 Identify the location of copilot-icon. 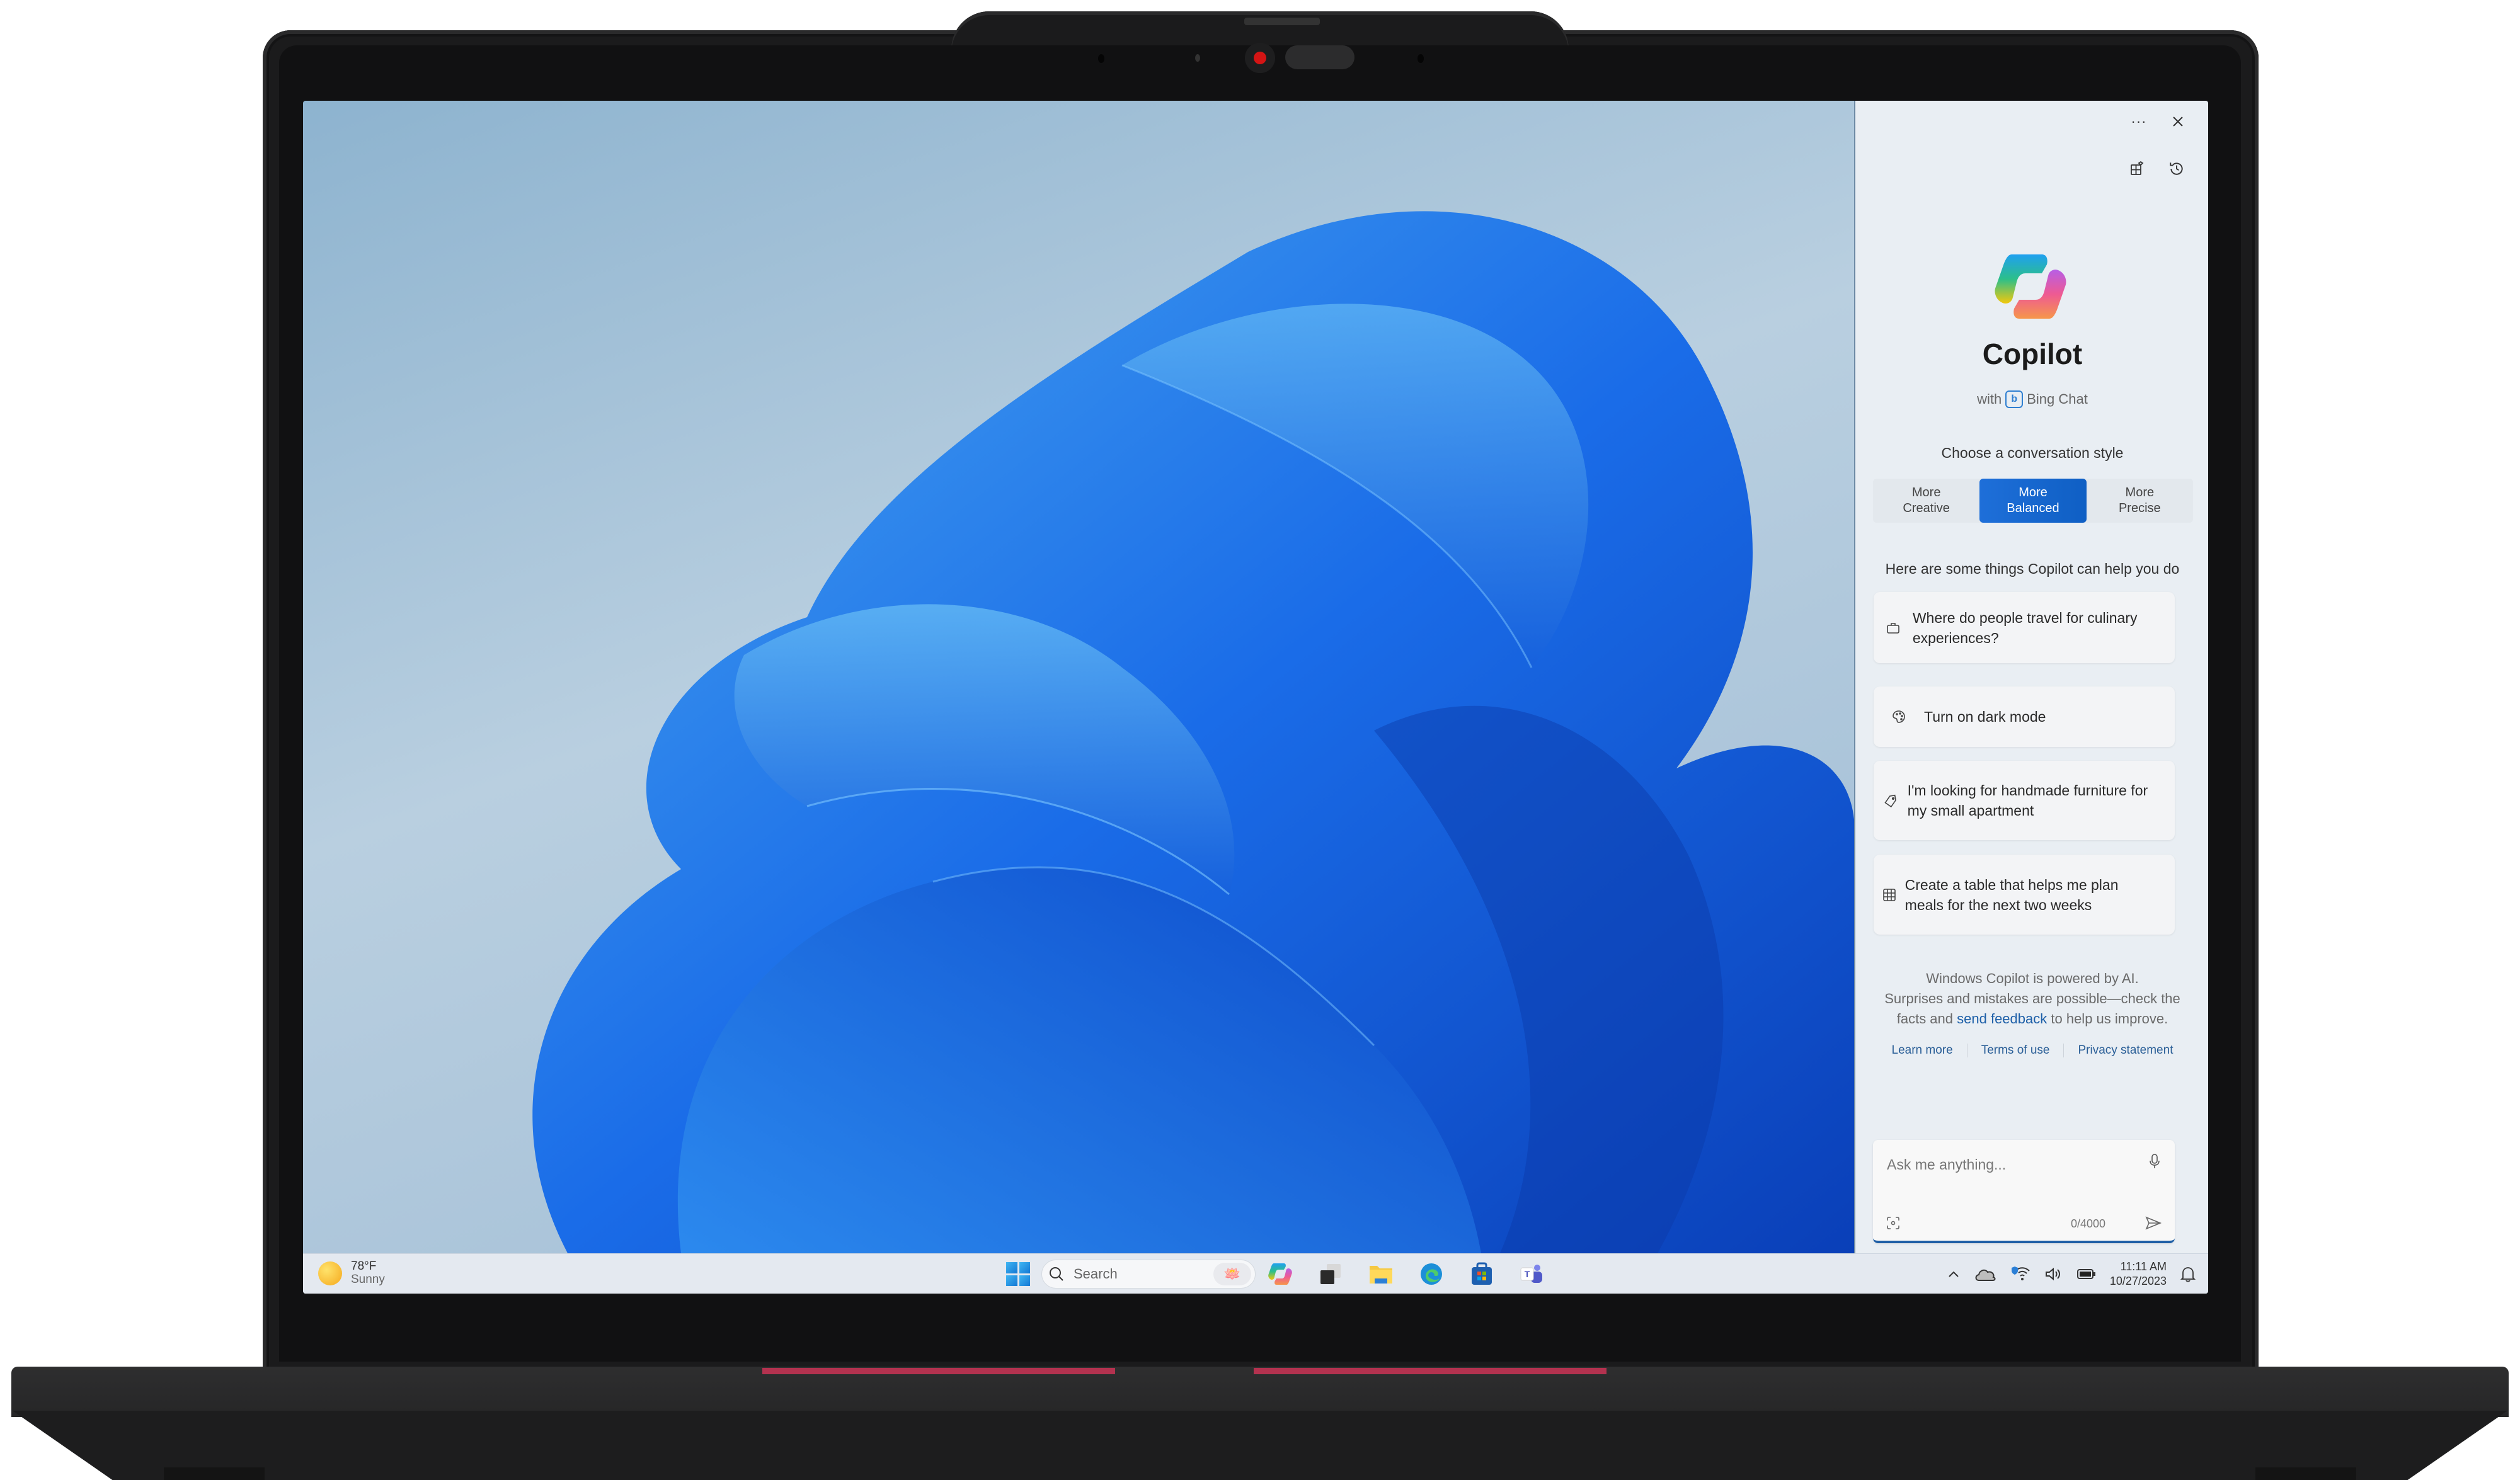
(1280, 1274).